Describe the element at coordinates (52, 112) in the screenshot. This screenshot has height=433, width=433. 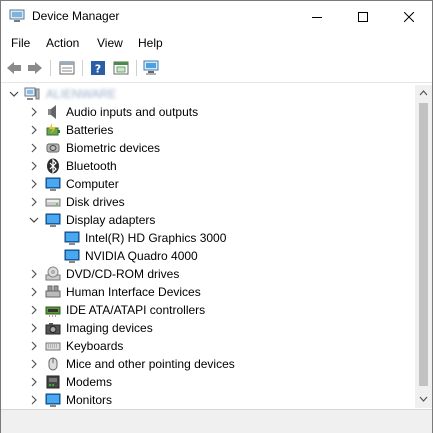
I see `speaker-icon` at that location.